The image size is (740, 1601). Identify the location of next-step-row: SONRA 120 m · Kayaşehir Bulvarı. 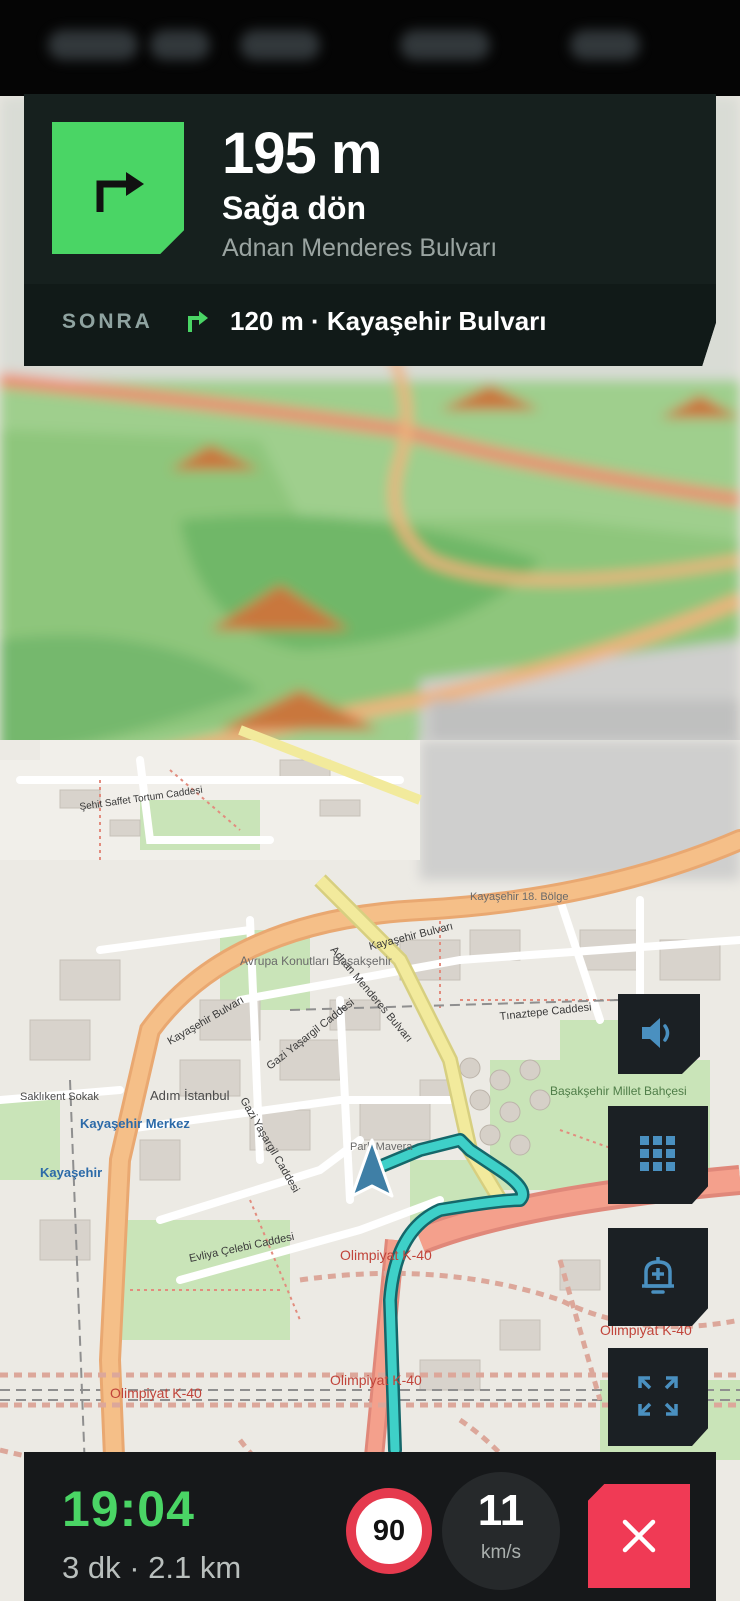
(370, 325).